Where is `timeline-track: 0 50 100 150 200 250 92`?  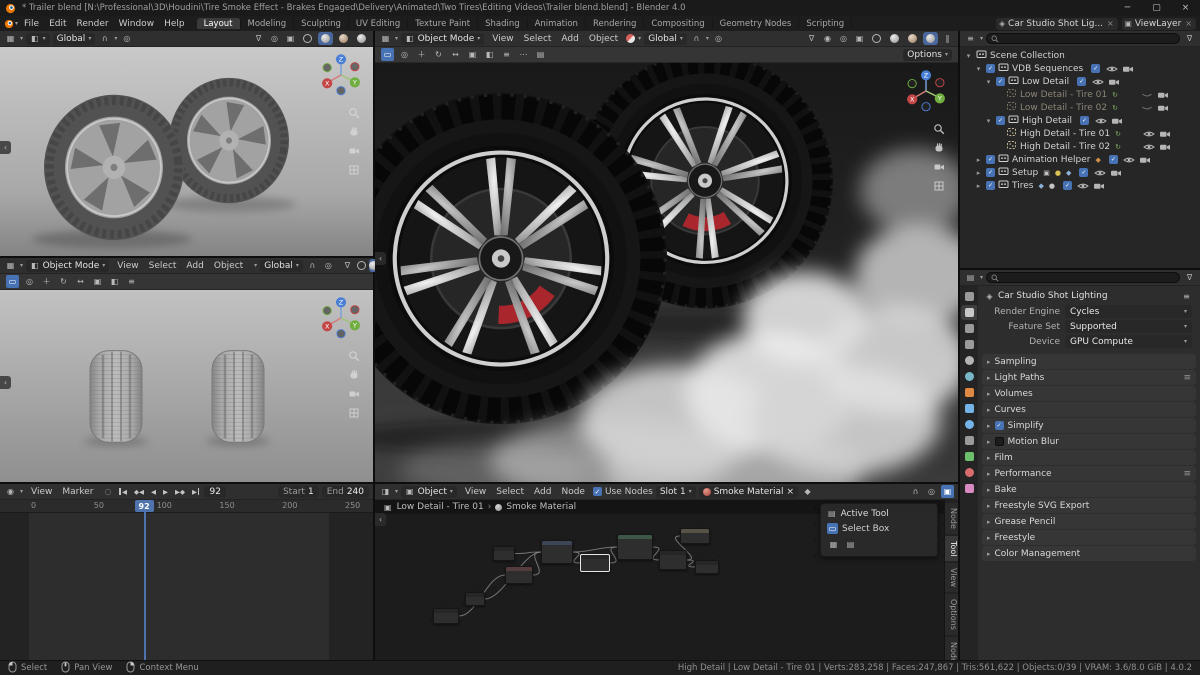 timeline-track: 0 50 100 150 200 250 92 is located at coordinates (186, 580).